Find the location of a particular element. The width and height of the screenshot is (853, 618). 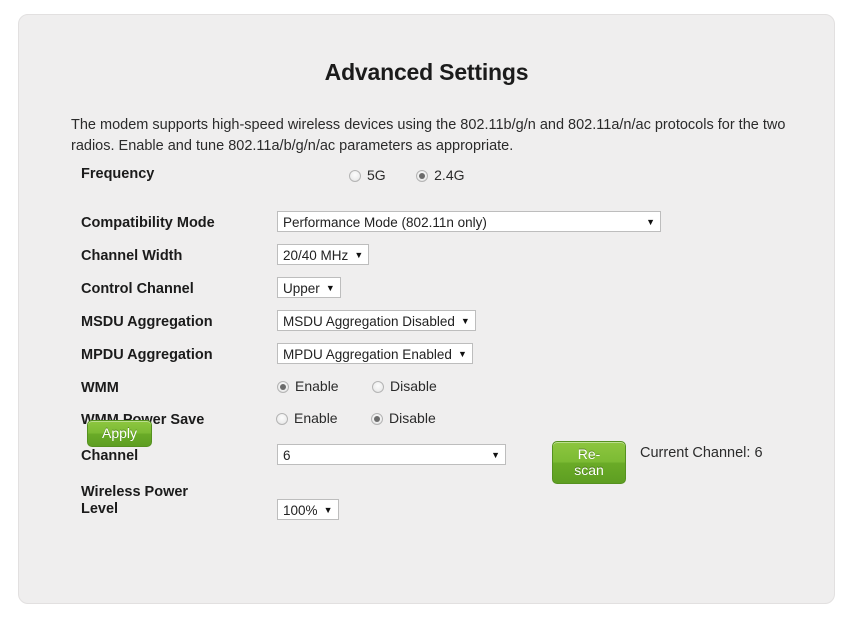

msdu-aggregation-control: MSDU Aggregation Disabled ▼ is located at coordinates (376, 320).